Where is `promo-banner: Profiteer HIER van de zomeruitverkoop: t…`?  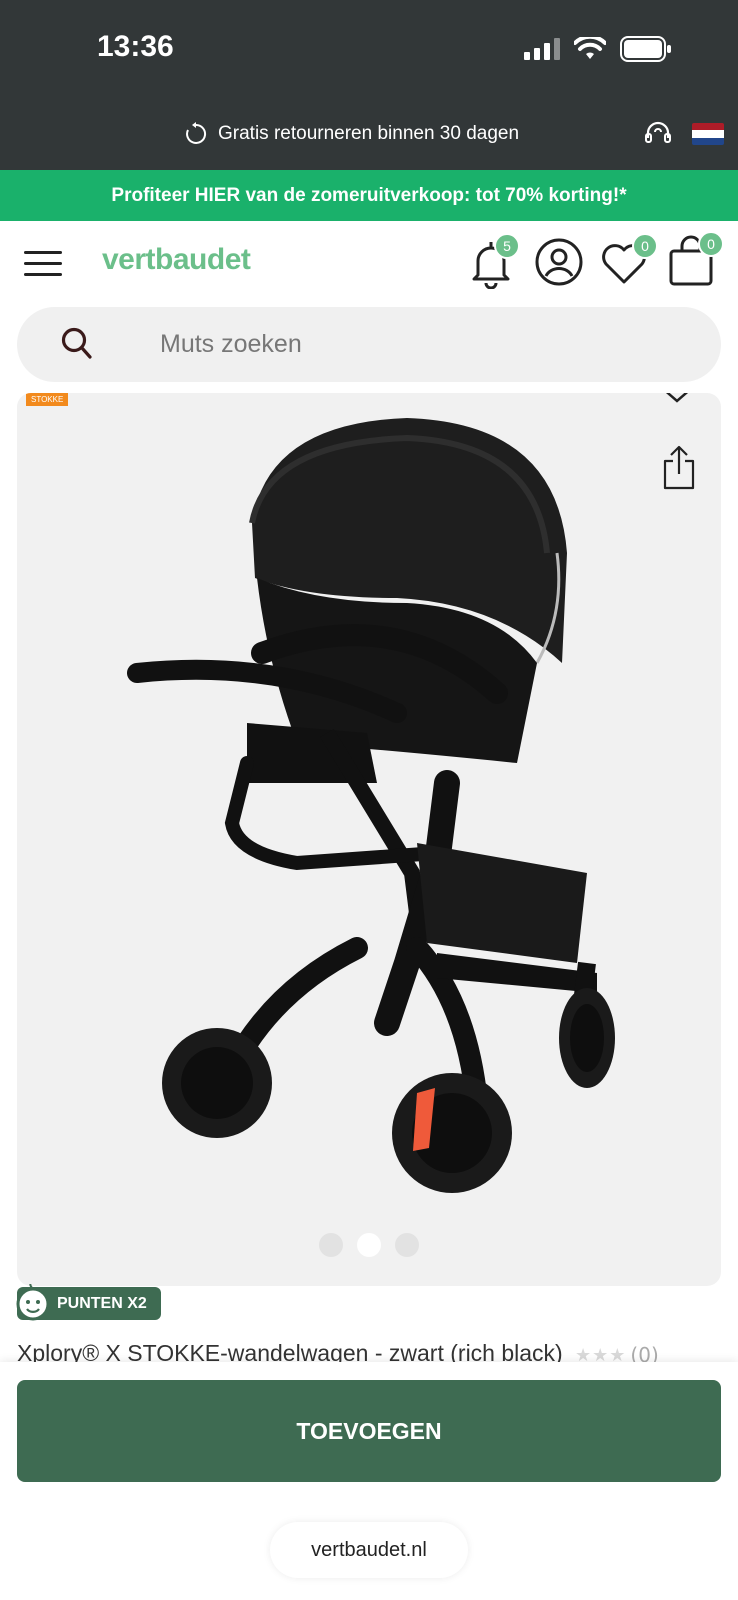
promo-banner: Profiteer HIER van de zomeruitverkoop: t… is located at coordinates (369, 195).